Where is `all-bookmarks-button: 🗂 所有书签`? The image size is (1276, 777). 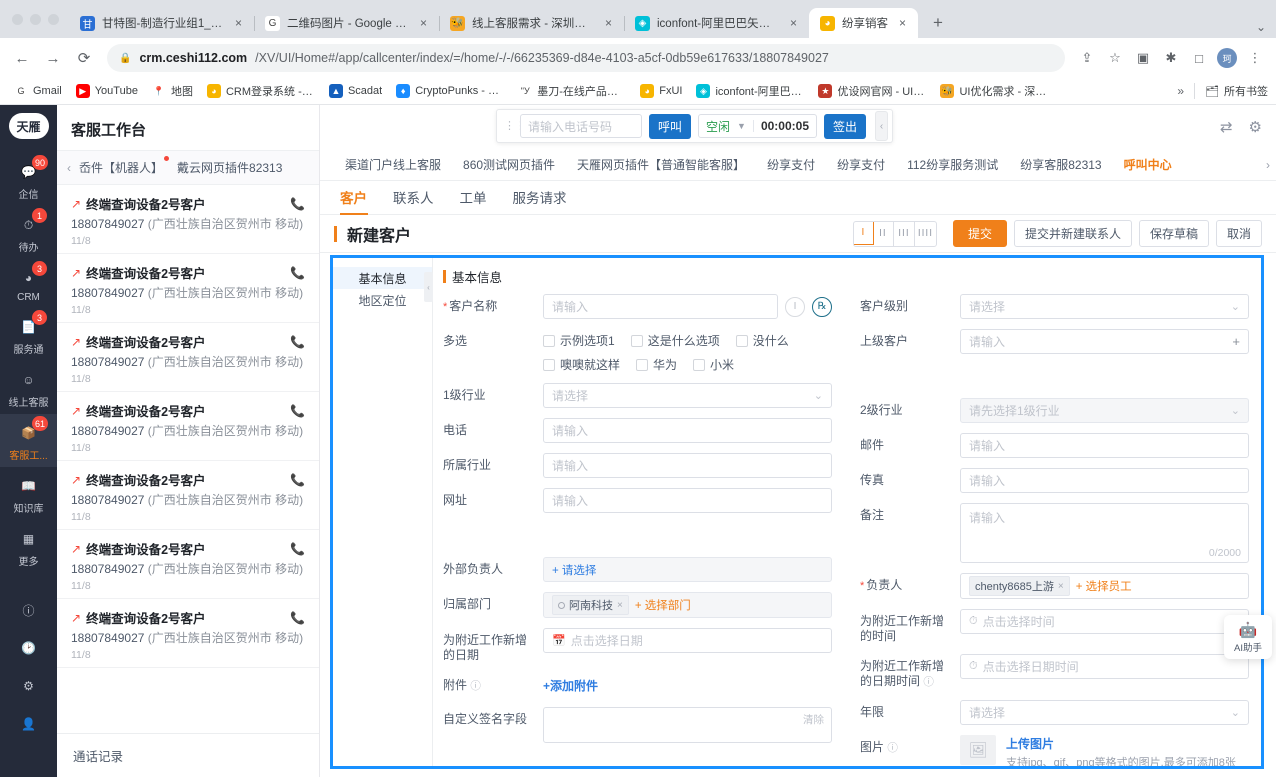
all-bookmarks-button: 🗂 所有书签 is located at coordinates (1231, 91).